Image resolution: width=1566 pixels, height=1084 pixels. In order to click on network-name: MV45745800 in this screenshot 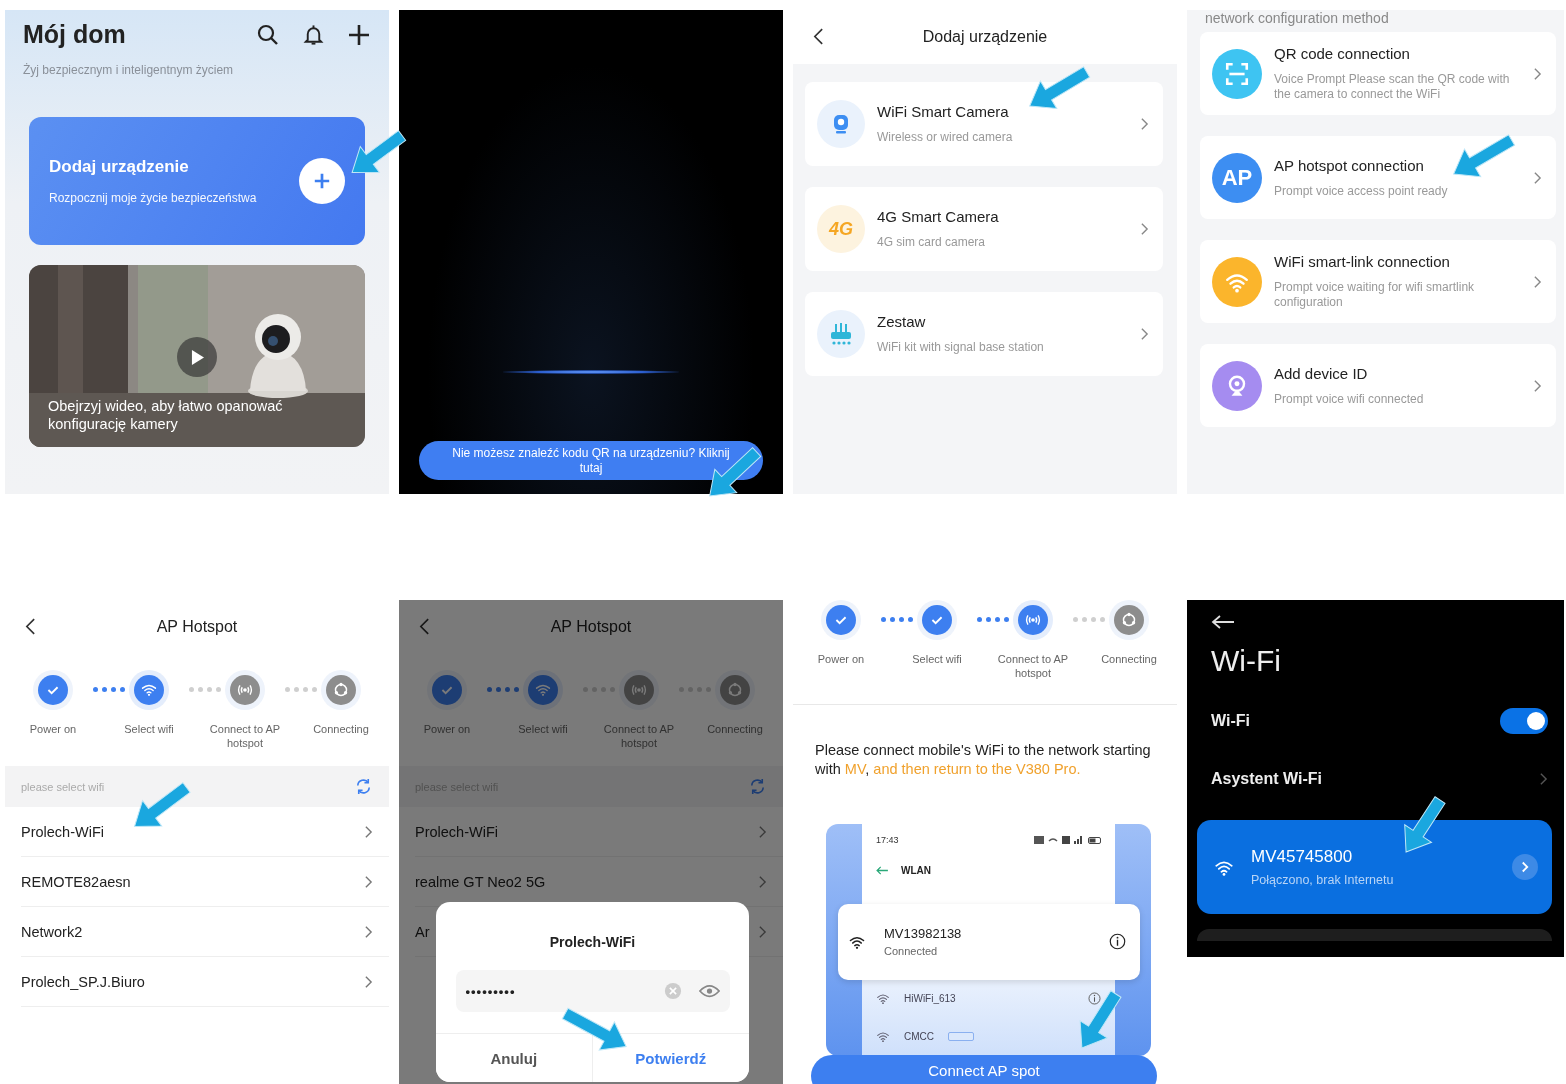, I will do `click(1302, 857)`.